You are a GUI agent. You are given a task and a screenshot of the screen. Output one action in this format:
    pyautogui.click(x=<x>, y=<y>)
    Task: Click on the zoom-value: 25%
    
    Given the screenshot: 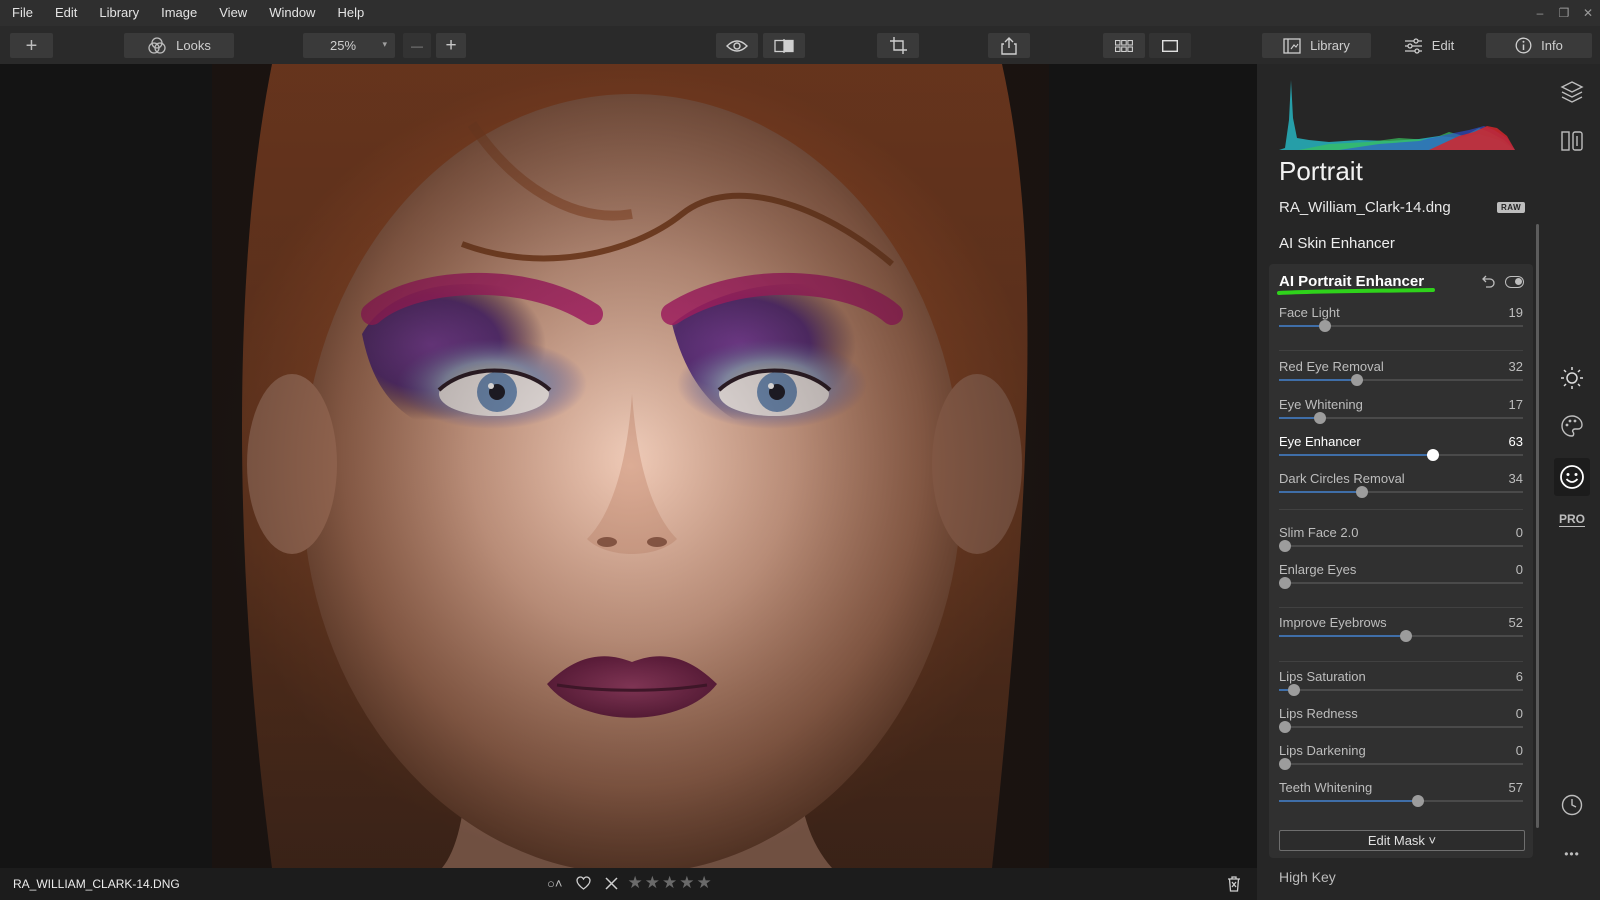 What is the action you would take?
    pyautogui.click(x=343, y=45)
    